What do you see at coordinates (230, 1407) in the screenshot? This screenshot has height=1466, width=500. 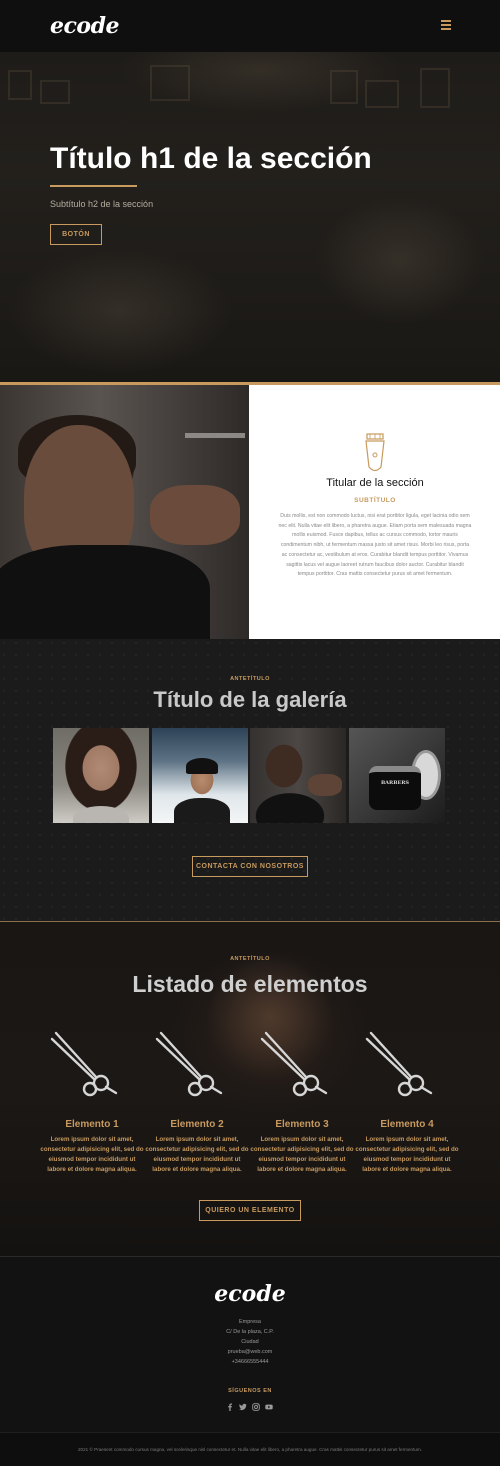 I see `facebook-icon` at bounding box center [230, 1407].